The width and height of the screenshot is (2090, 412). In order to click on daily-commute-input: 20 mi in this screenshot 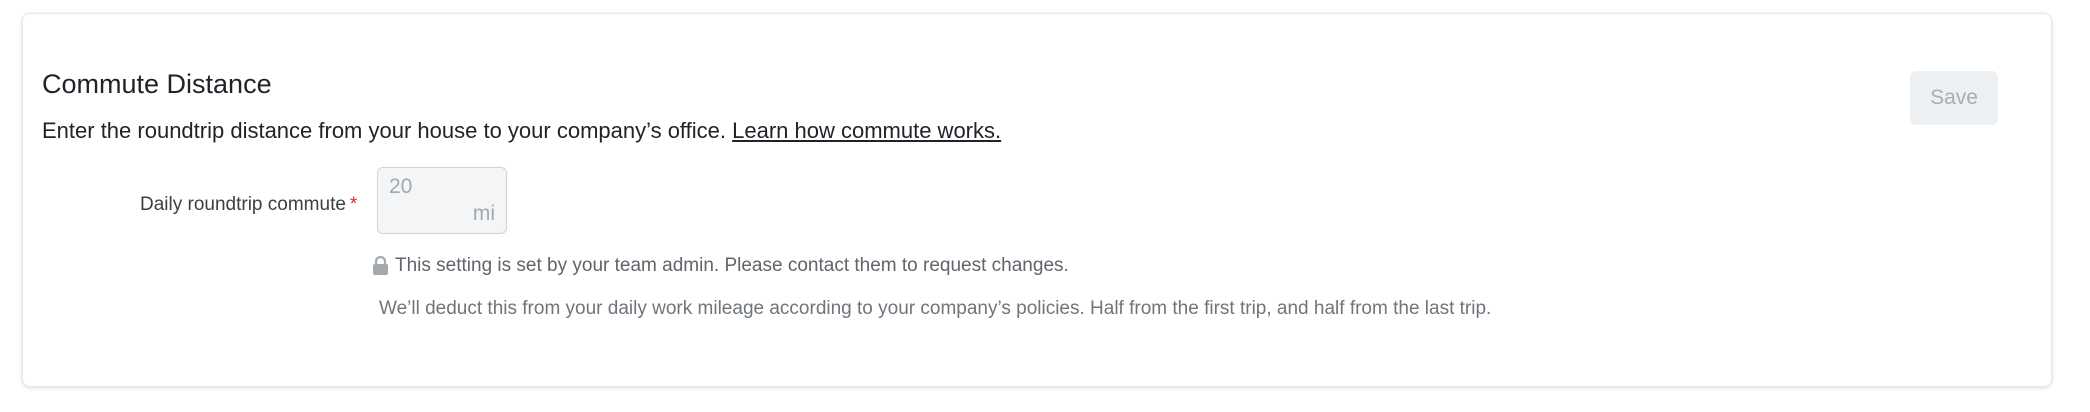, I will do `click(442, 200)`.